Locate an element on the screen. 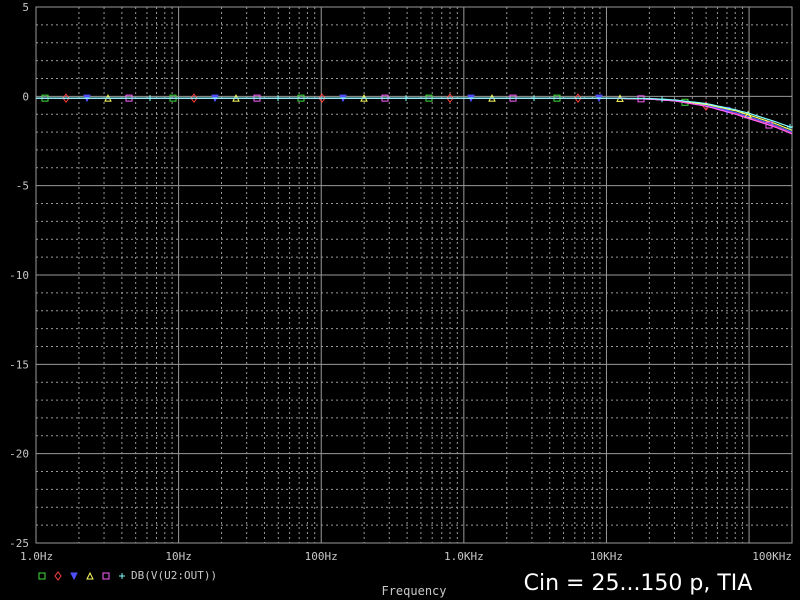 Image resolution: width=800 pixels, height=600 pixels. y-tick-label: -10 is located at coordinates (19, 275).